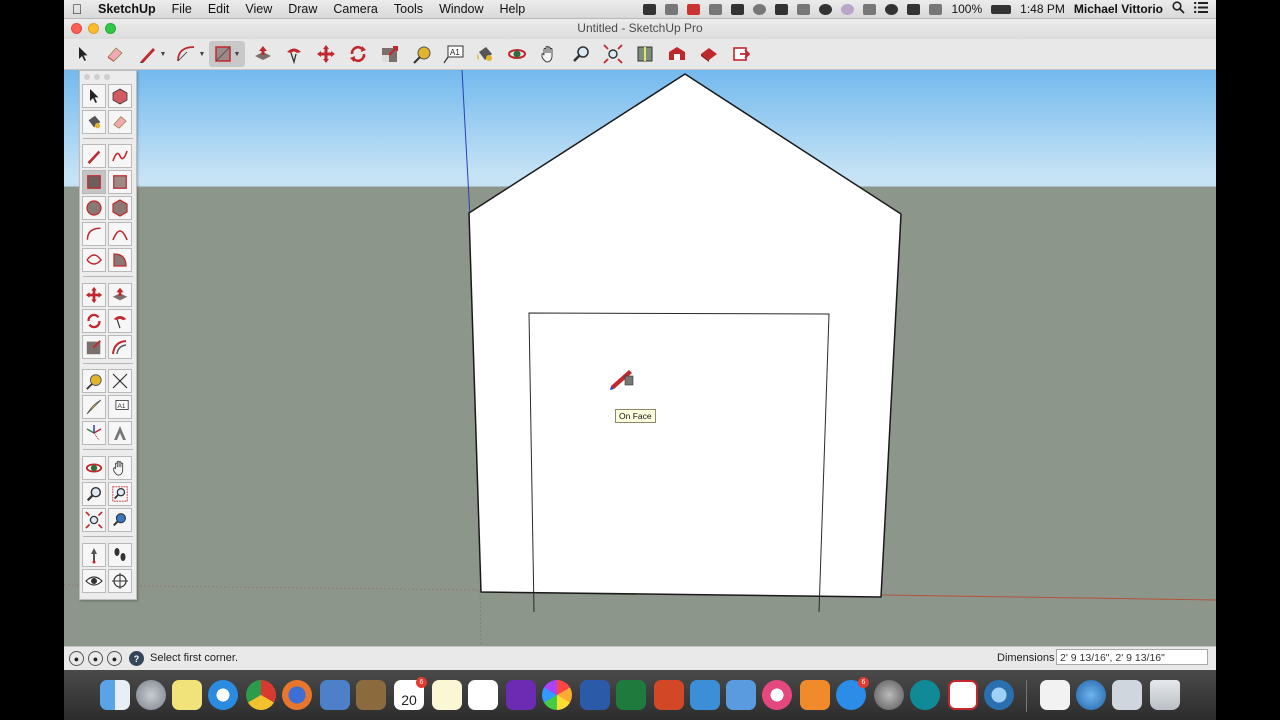 The height and width of the screenshot is (720, 1280). Describe the element at coordinates (390, 54) in the screenshot. I see `scale-tool-button` at that location.